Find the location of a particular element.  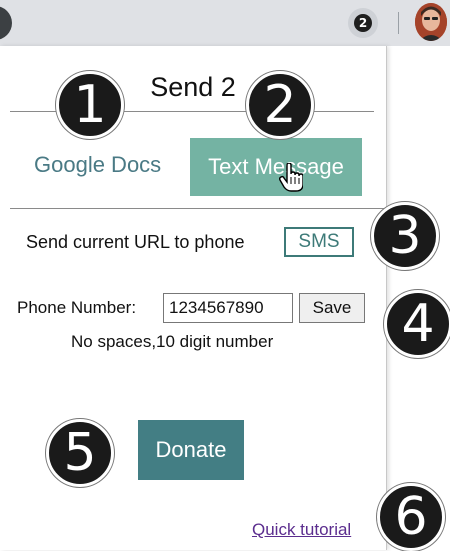

send2-extension-icon: 2 is located at coordinates (363, 23).